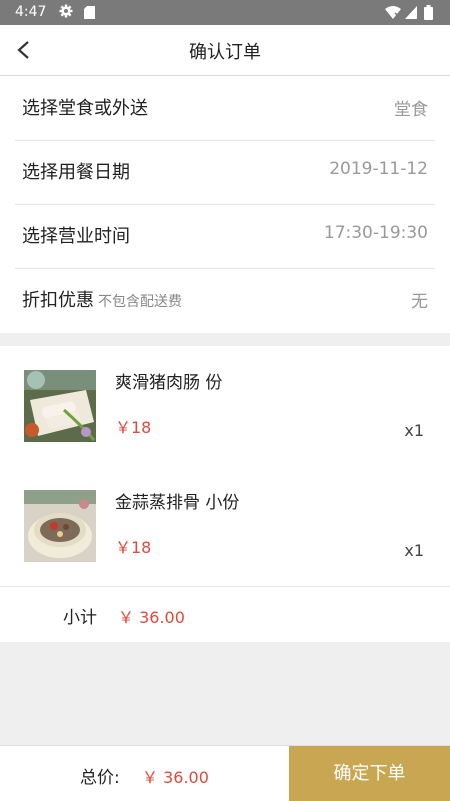 Image resolution: width=450 pixels, height=801 pixels. I want to click on confirm-order-button: 确定下单, so click(369, 773).